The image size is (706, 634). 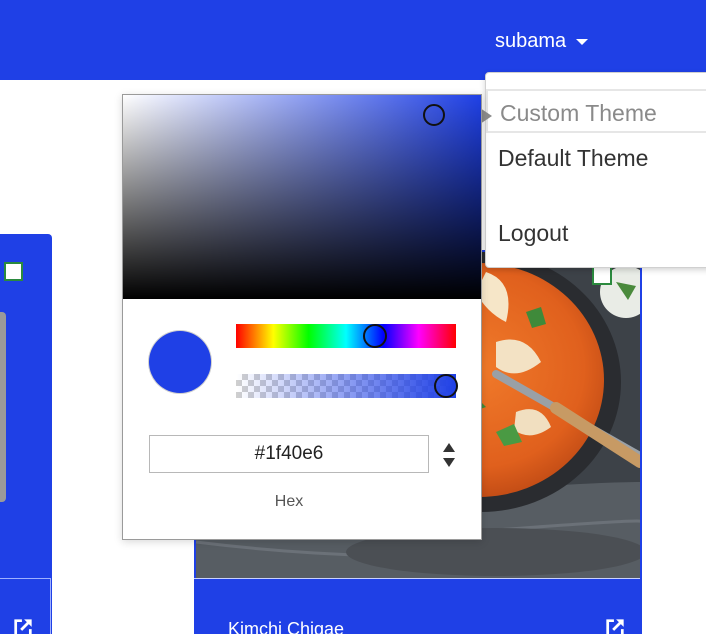 I want to click on menu-item-custom-theme: Custom Theme, so click(x=596, y=111).